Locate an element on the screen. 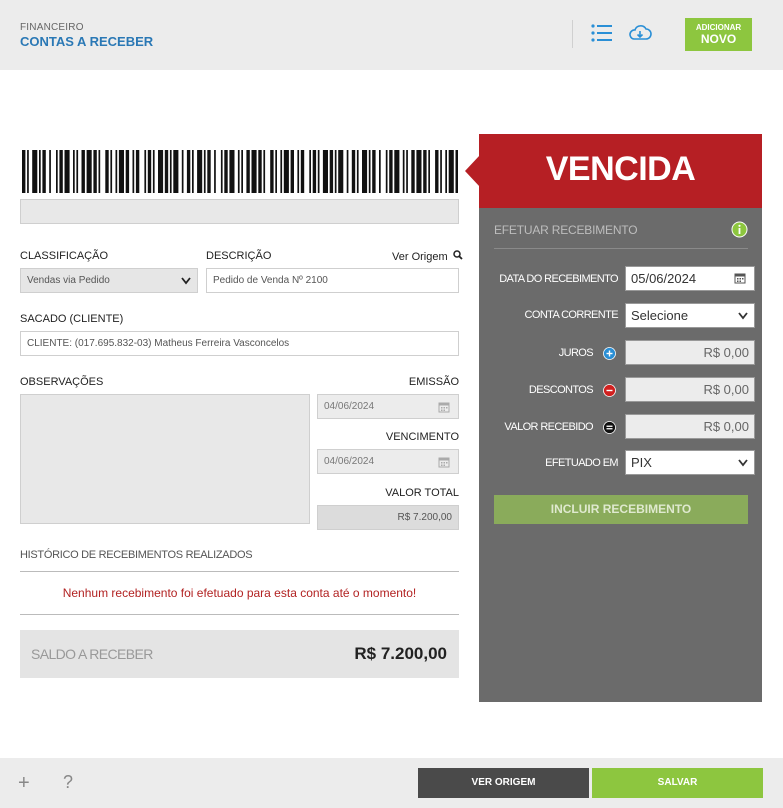  barcode is located at coordinates (240, 171).